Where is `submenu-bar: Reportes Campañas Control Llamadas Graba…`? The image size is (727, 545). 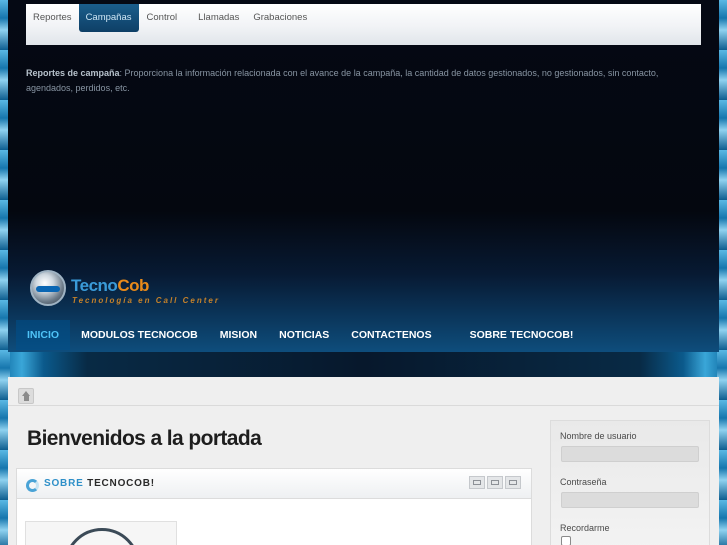 submenu-bar: Reportes Campañas Control Llamadas Graba… is located at coordinates (363, 24).